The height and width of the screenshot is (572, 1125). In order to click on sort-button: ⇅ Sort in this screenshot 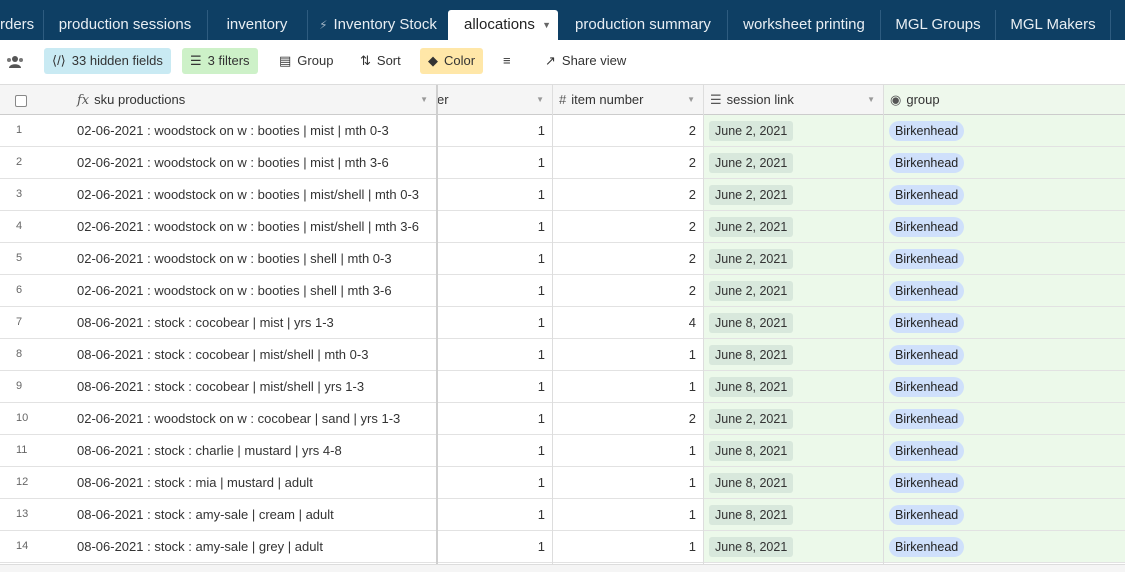, I will do `click(380, 61)`.